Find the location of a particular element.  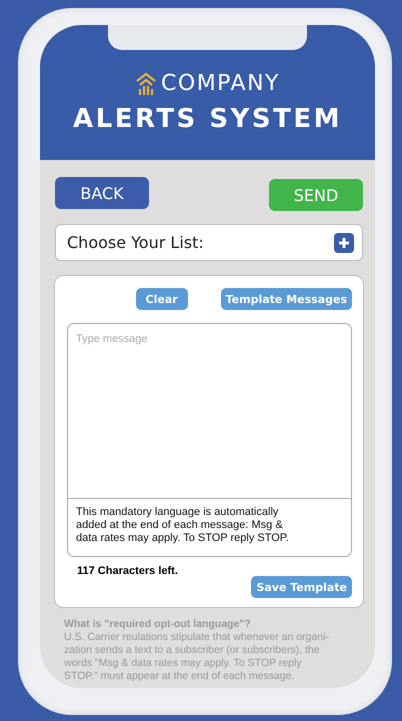

save-template-button: Save Template is located at coordinates (301, 587).